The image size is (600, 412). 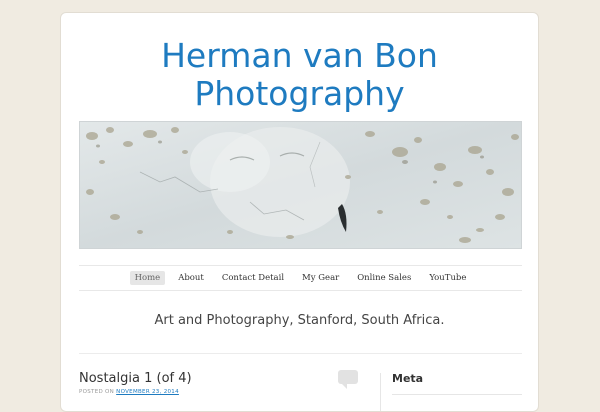 What do you see at coordinates (98, 392) in the screenshot?
I see `post-meta-prefix: POSTED ON` at bounding box center [98, 392].